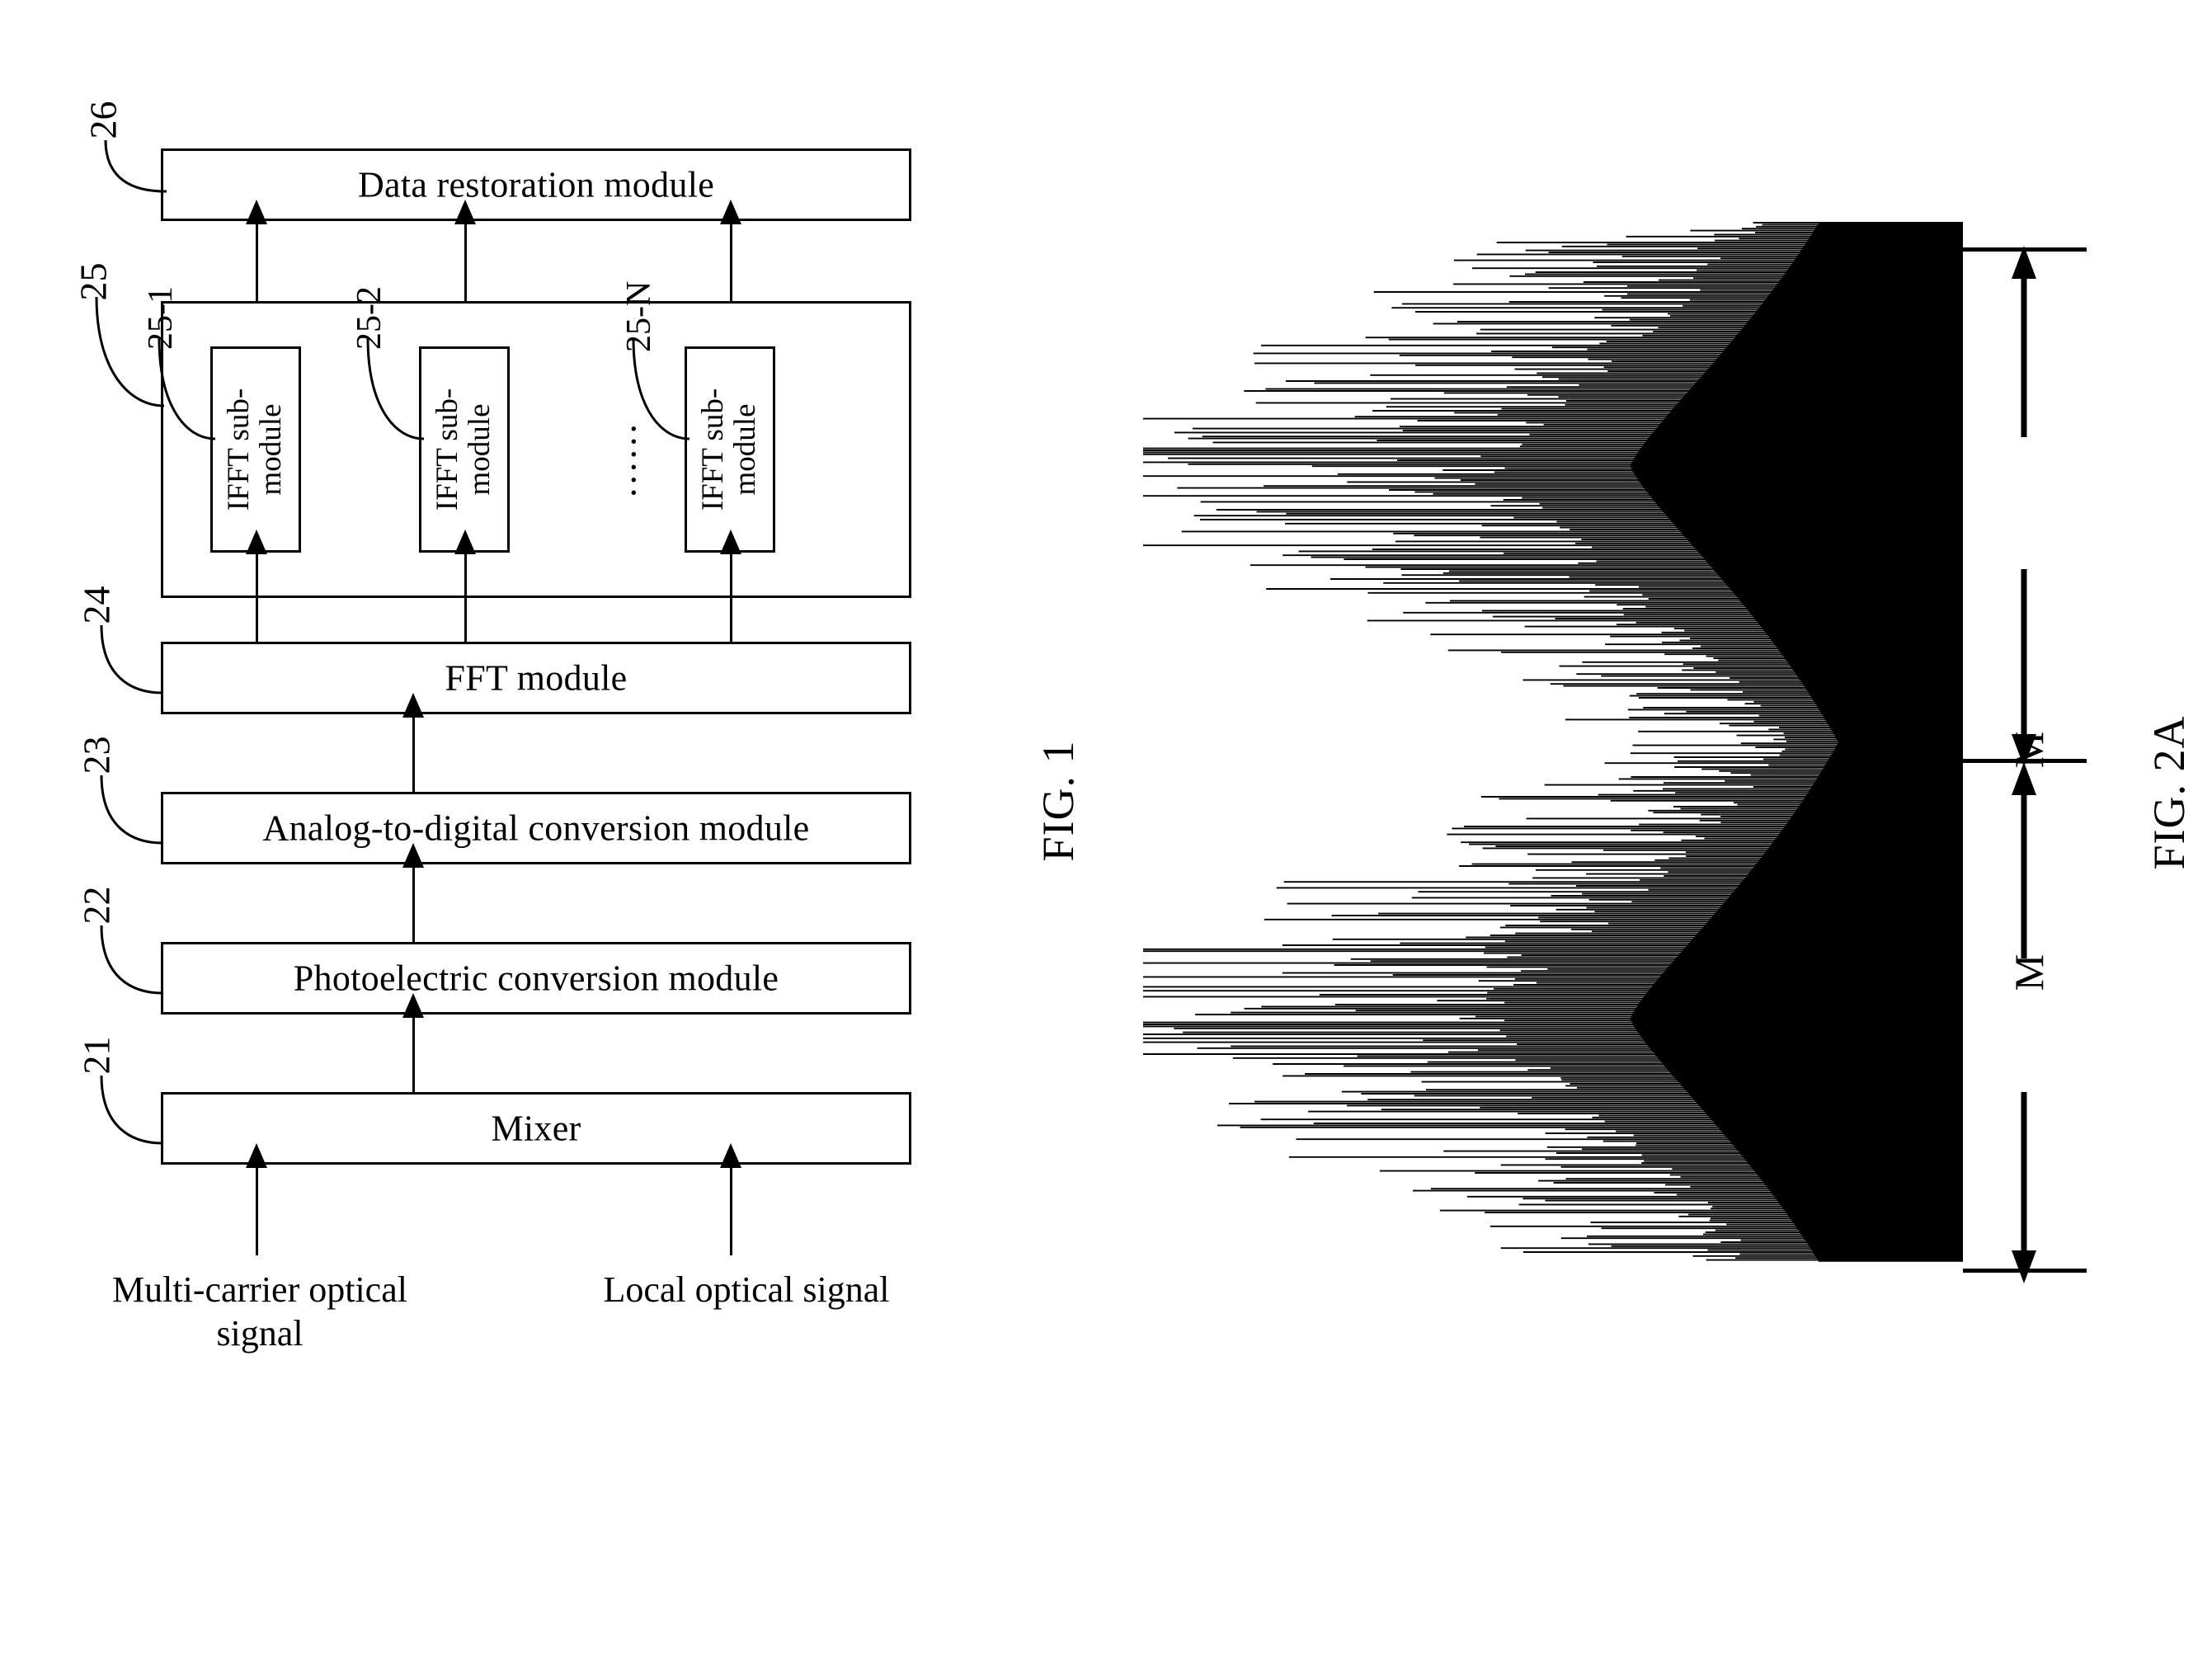 This screenshot has width=2212, height=1662. I want to click on block-fft-module: FFT module, so click(536, 678).